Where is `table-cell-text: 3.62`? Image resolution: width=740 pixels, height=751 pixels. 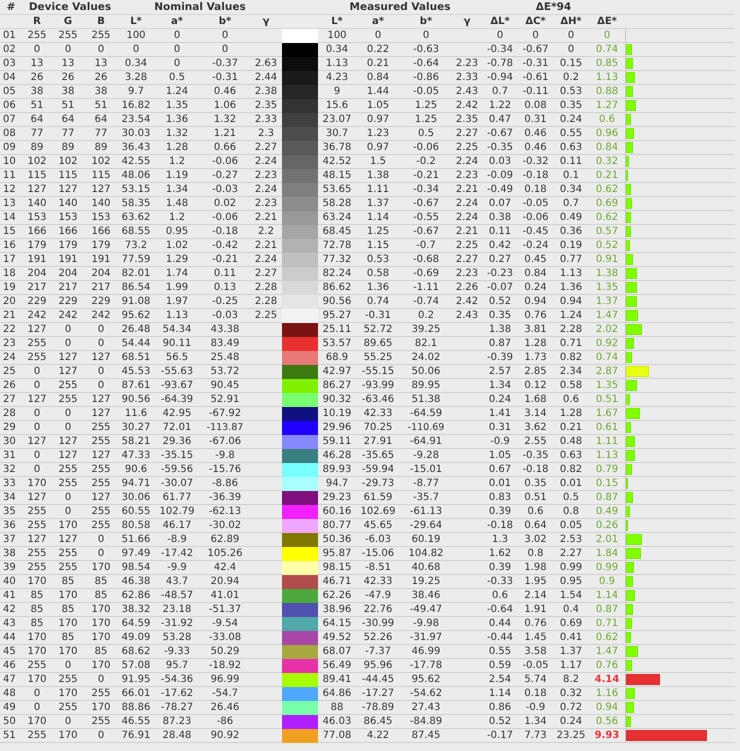
table-cell-text: 3.62 is located at coordinates (535, 427).